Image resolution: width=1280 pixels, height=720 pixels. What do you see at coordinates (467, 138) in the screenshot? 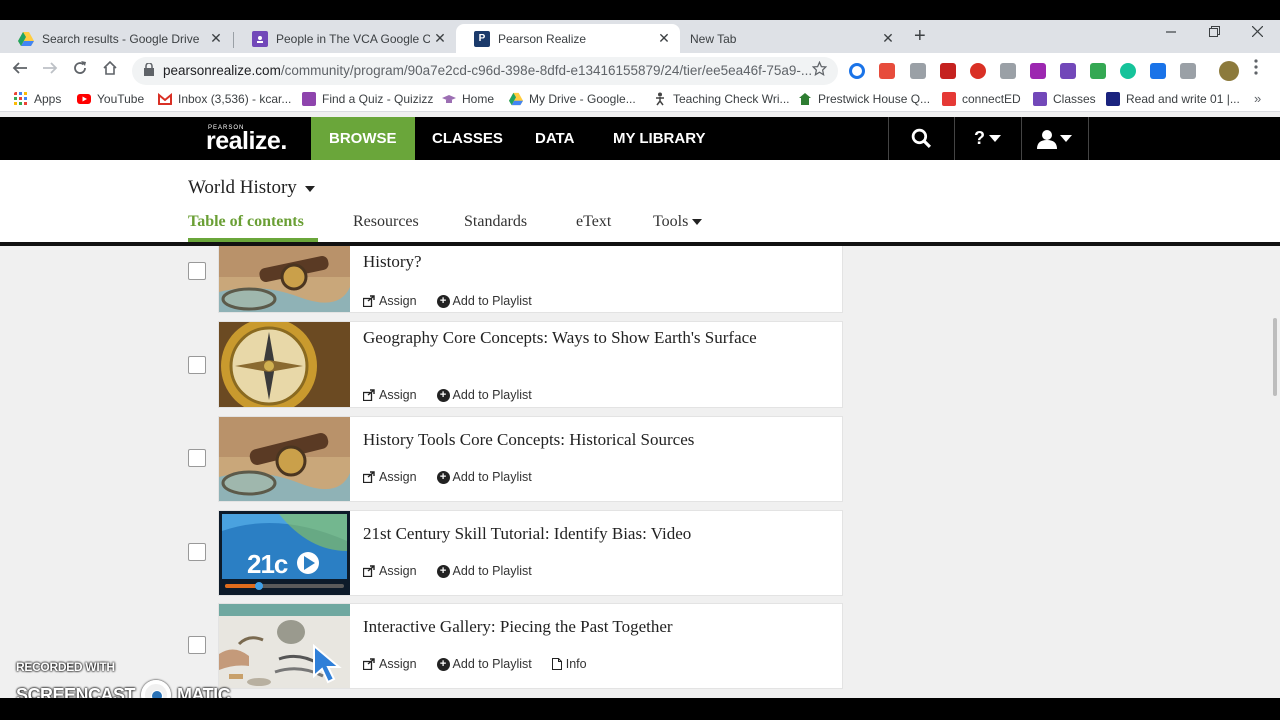
I see `nav-classes: CLASSES` at bounding box center [467, 138].